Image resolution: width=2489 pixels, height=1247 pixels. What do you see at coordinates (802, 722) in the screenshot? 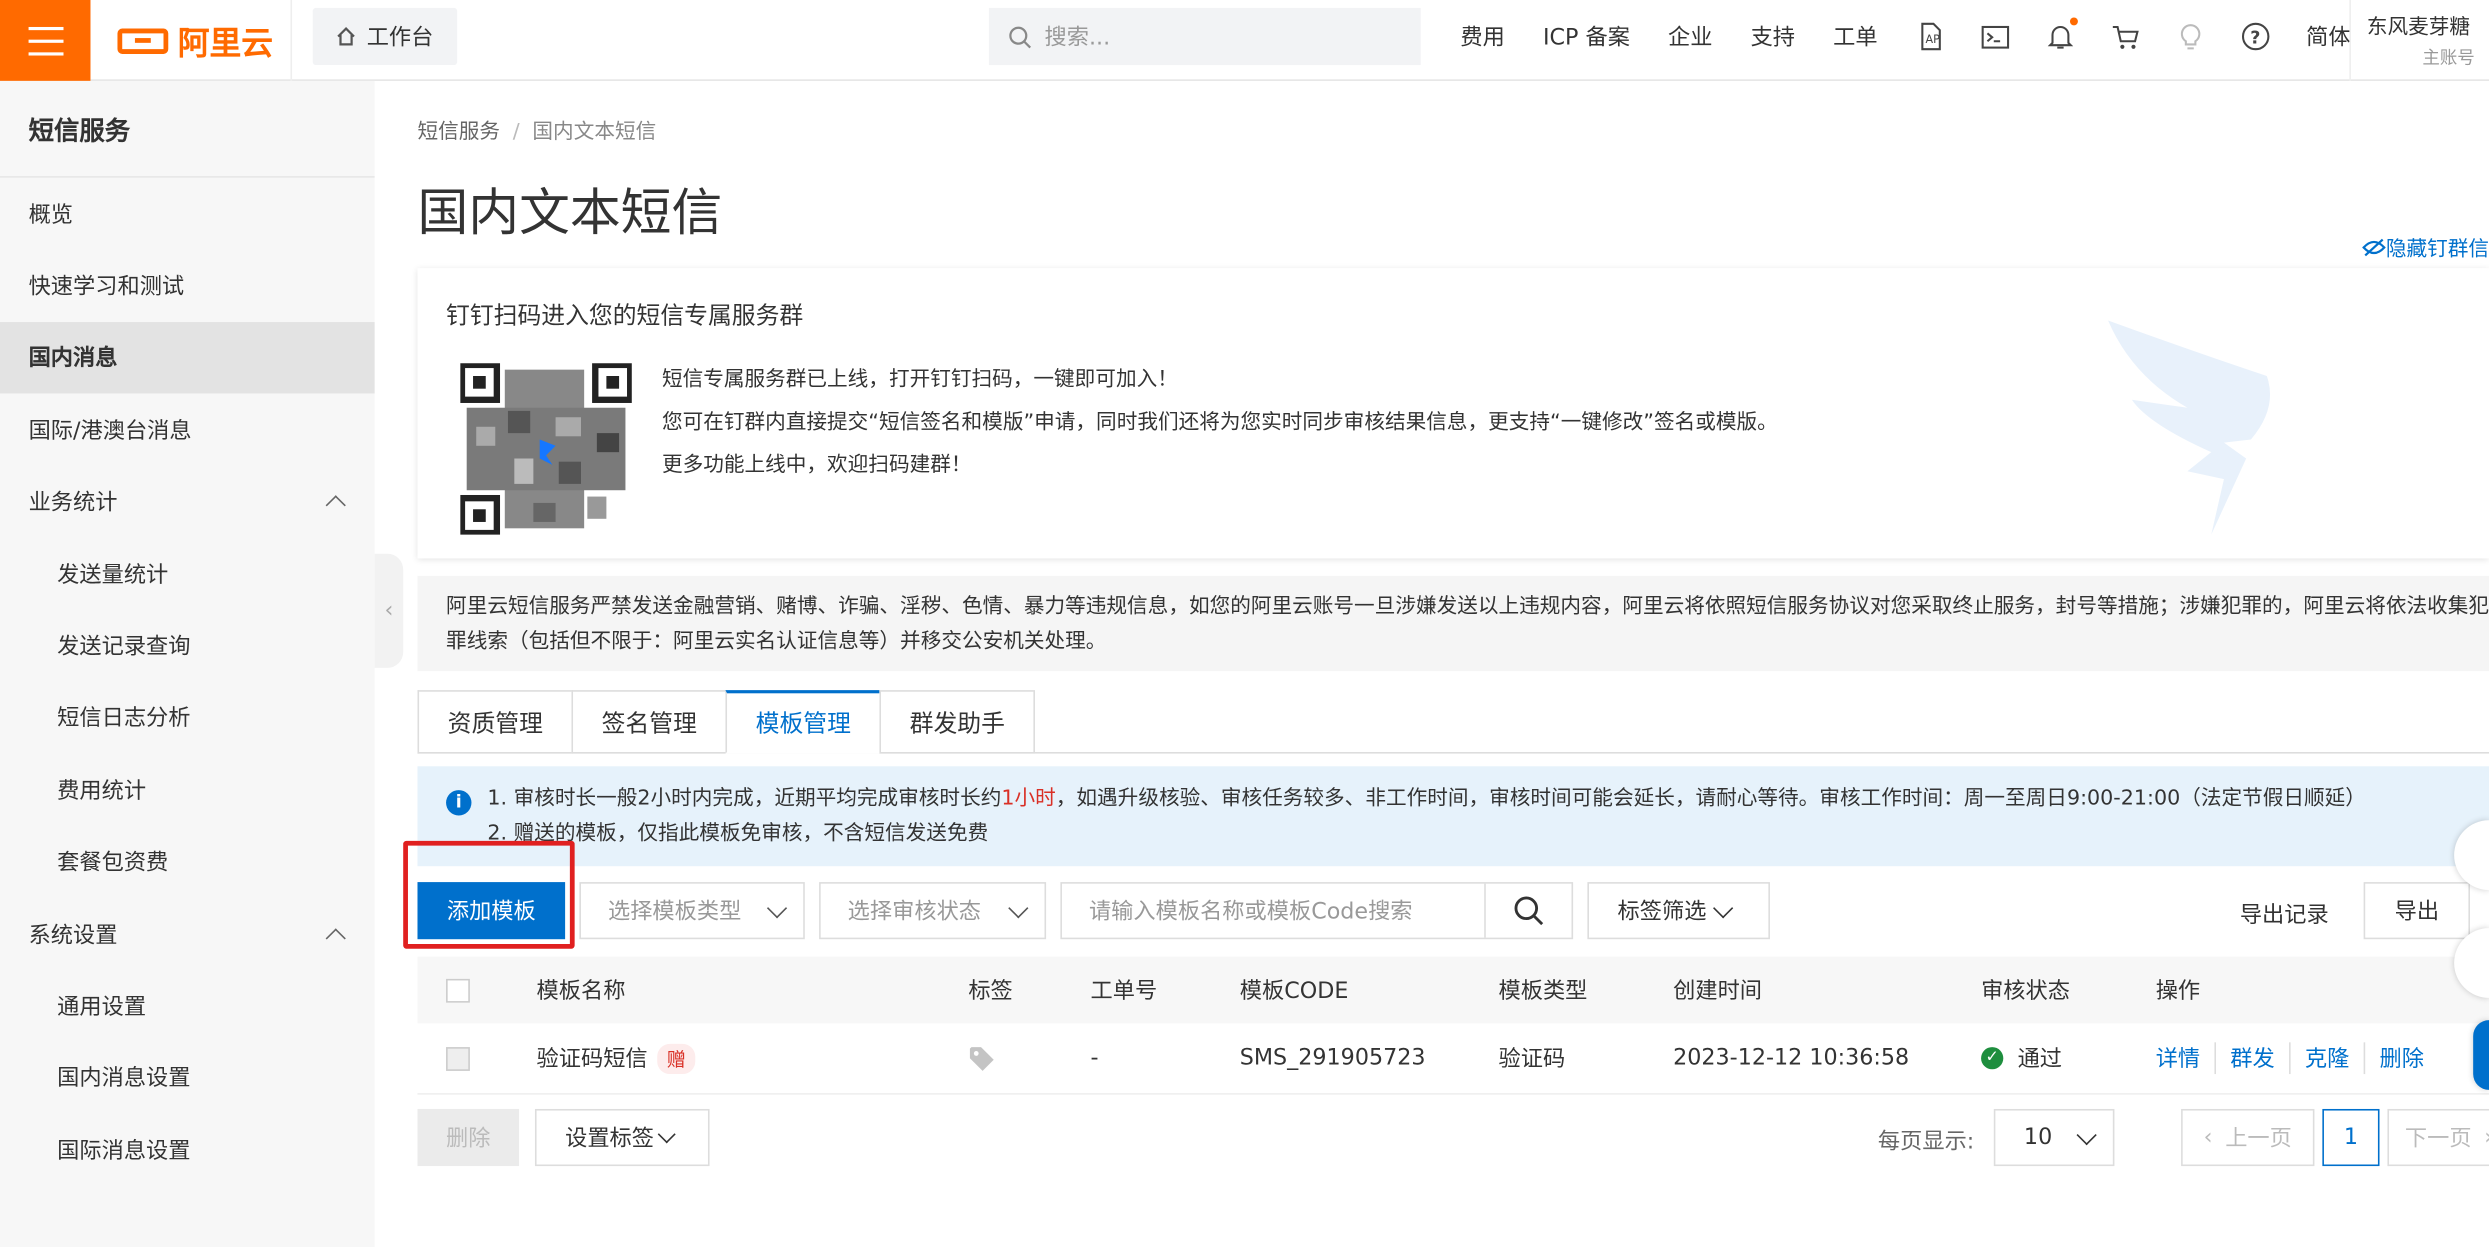
I see `tab-template: 模板管理` at bounding box center [802, 722].